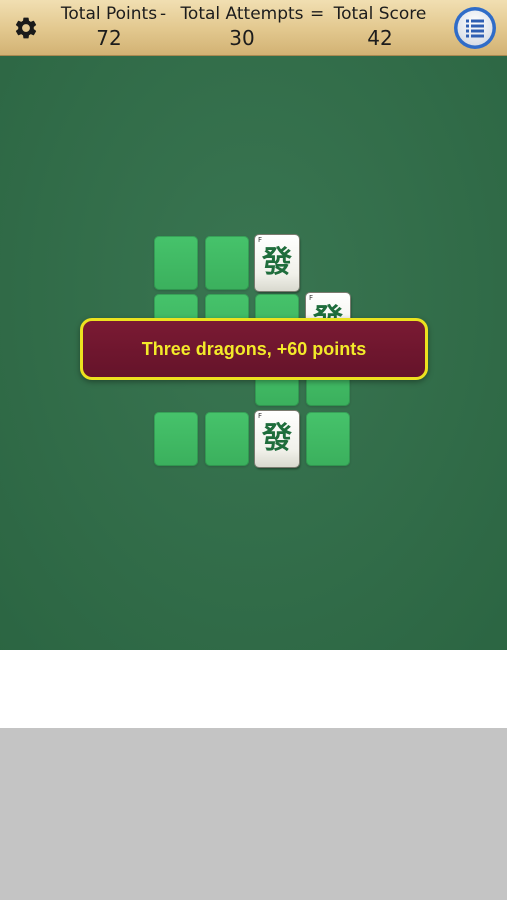 The width and height of the screenshot is (507, 900). Describe the element at coordinates (380, 38) in the screenshot. I see `total-score-value: 42` at that location.